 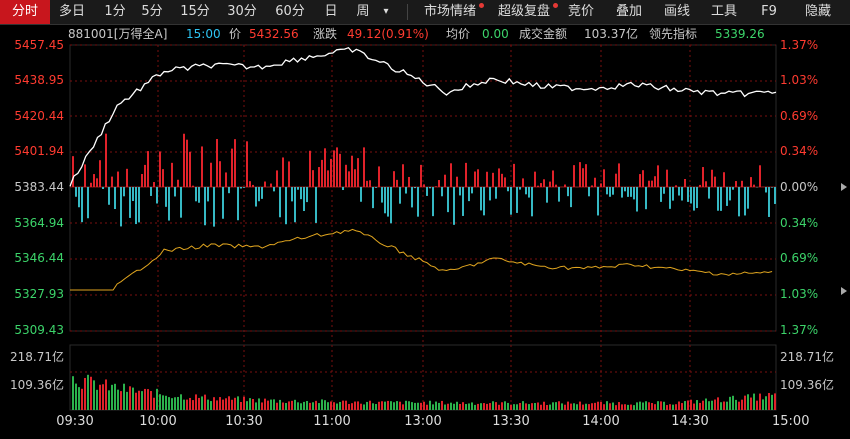 What do you see at coordinates (39, 80) in the screenshot?
I see `y-tick-left: 5438.95` at bounding box center [39, 80].